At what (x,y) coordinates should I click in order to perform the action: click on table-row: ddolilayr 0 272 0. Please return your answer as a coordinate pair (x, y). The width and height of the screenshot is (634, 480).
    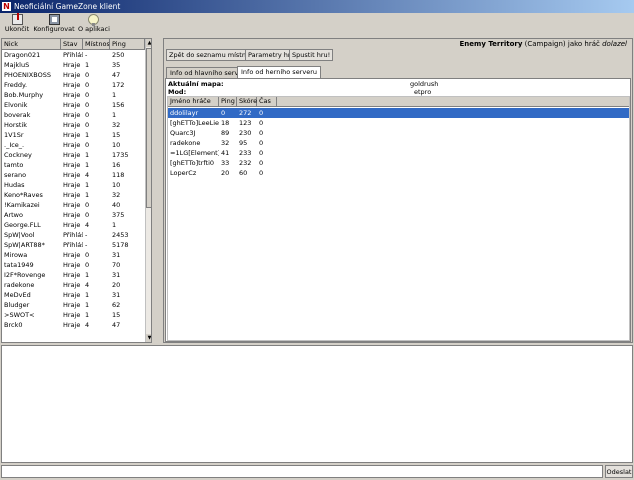
    Looking at the image, I should click on (398, 113).